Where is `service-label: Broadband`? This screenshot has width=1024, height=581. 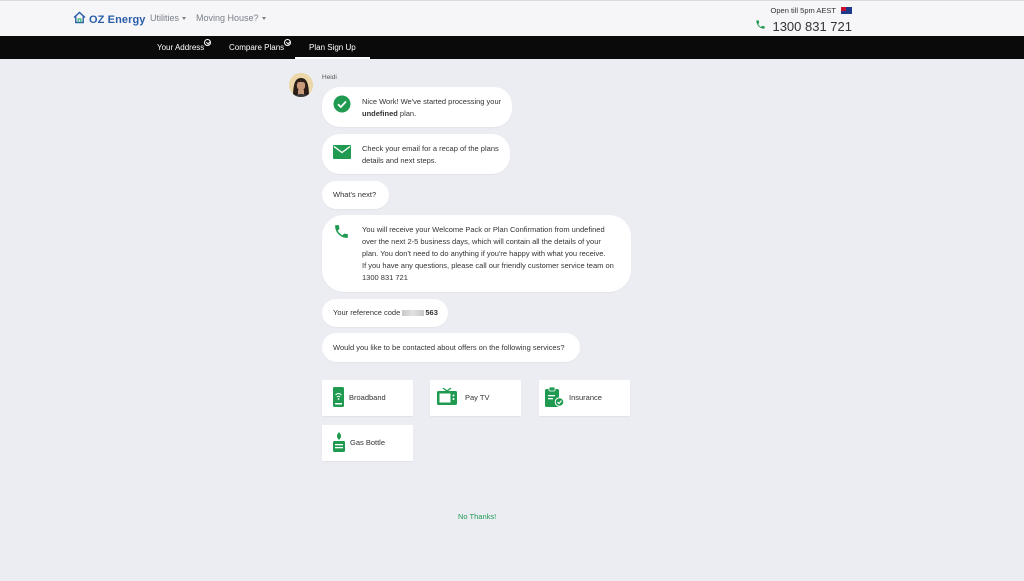
service-label: Broadband is located at coordinates (367, 397).